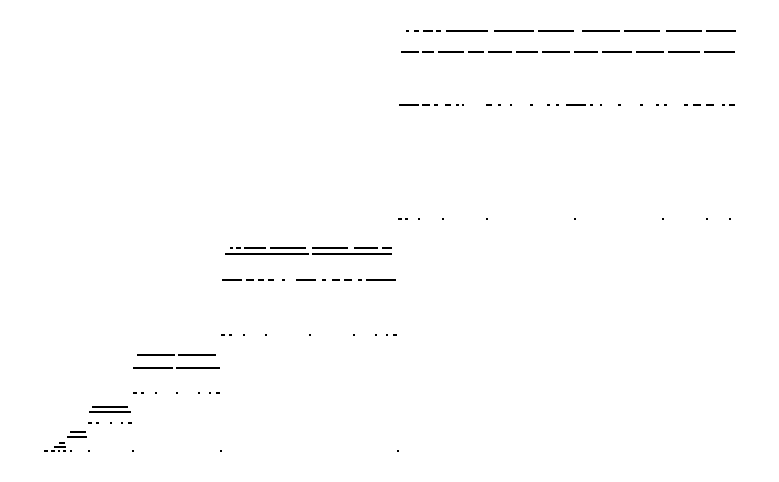 The image size is (779, 482). I want to click on dash-band-small, so click(221, 403).